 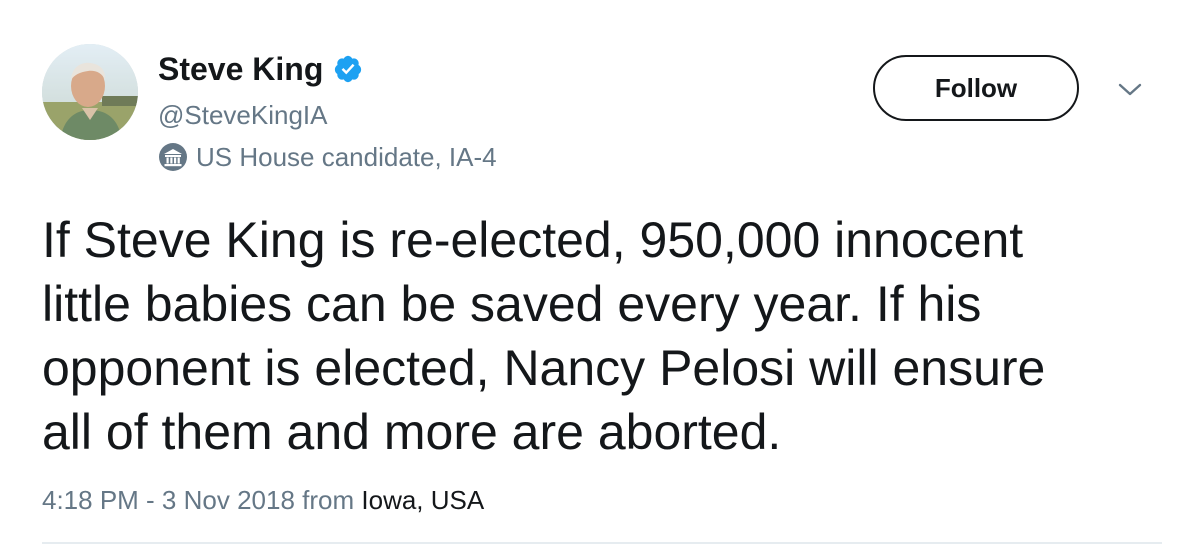 I want to click on from-text: from, so click(x=328, y=500).